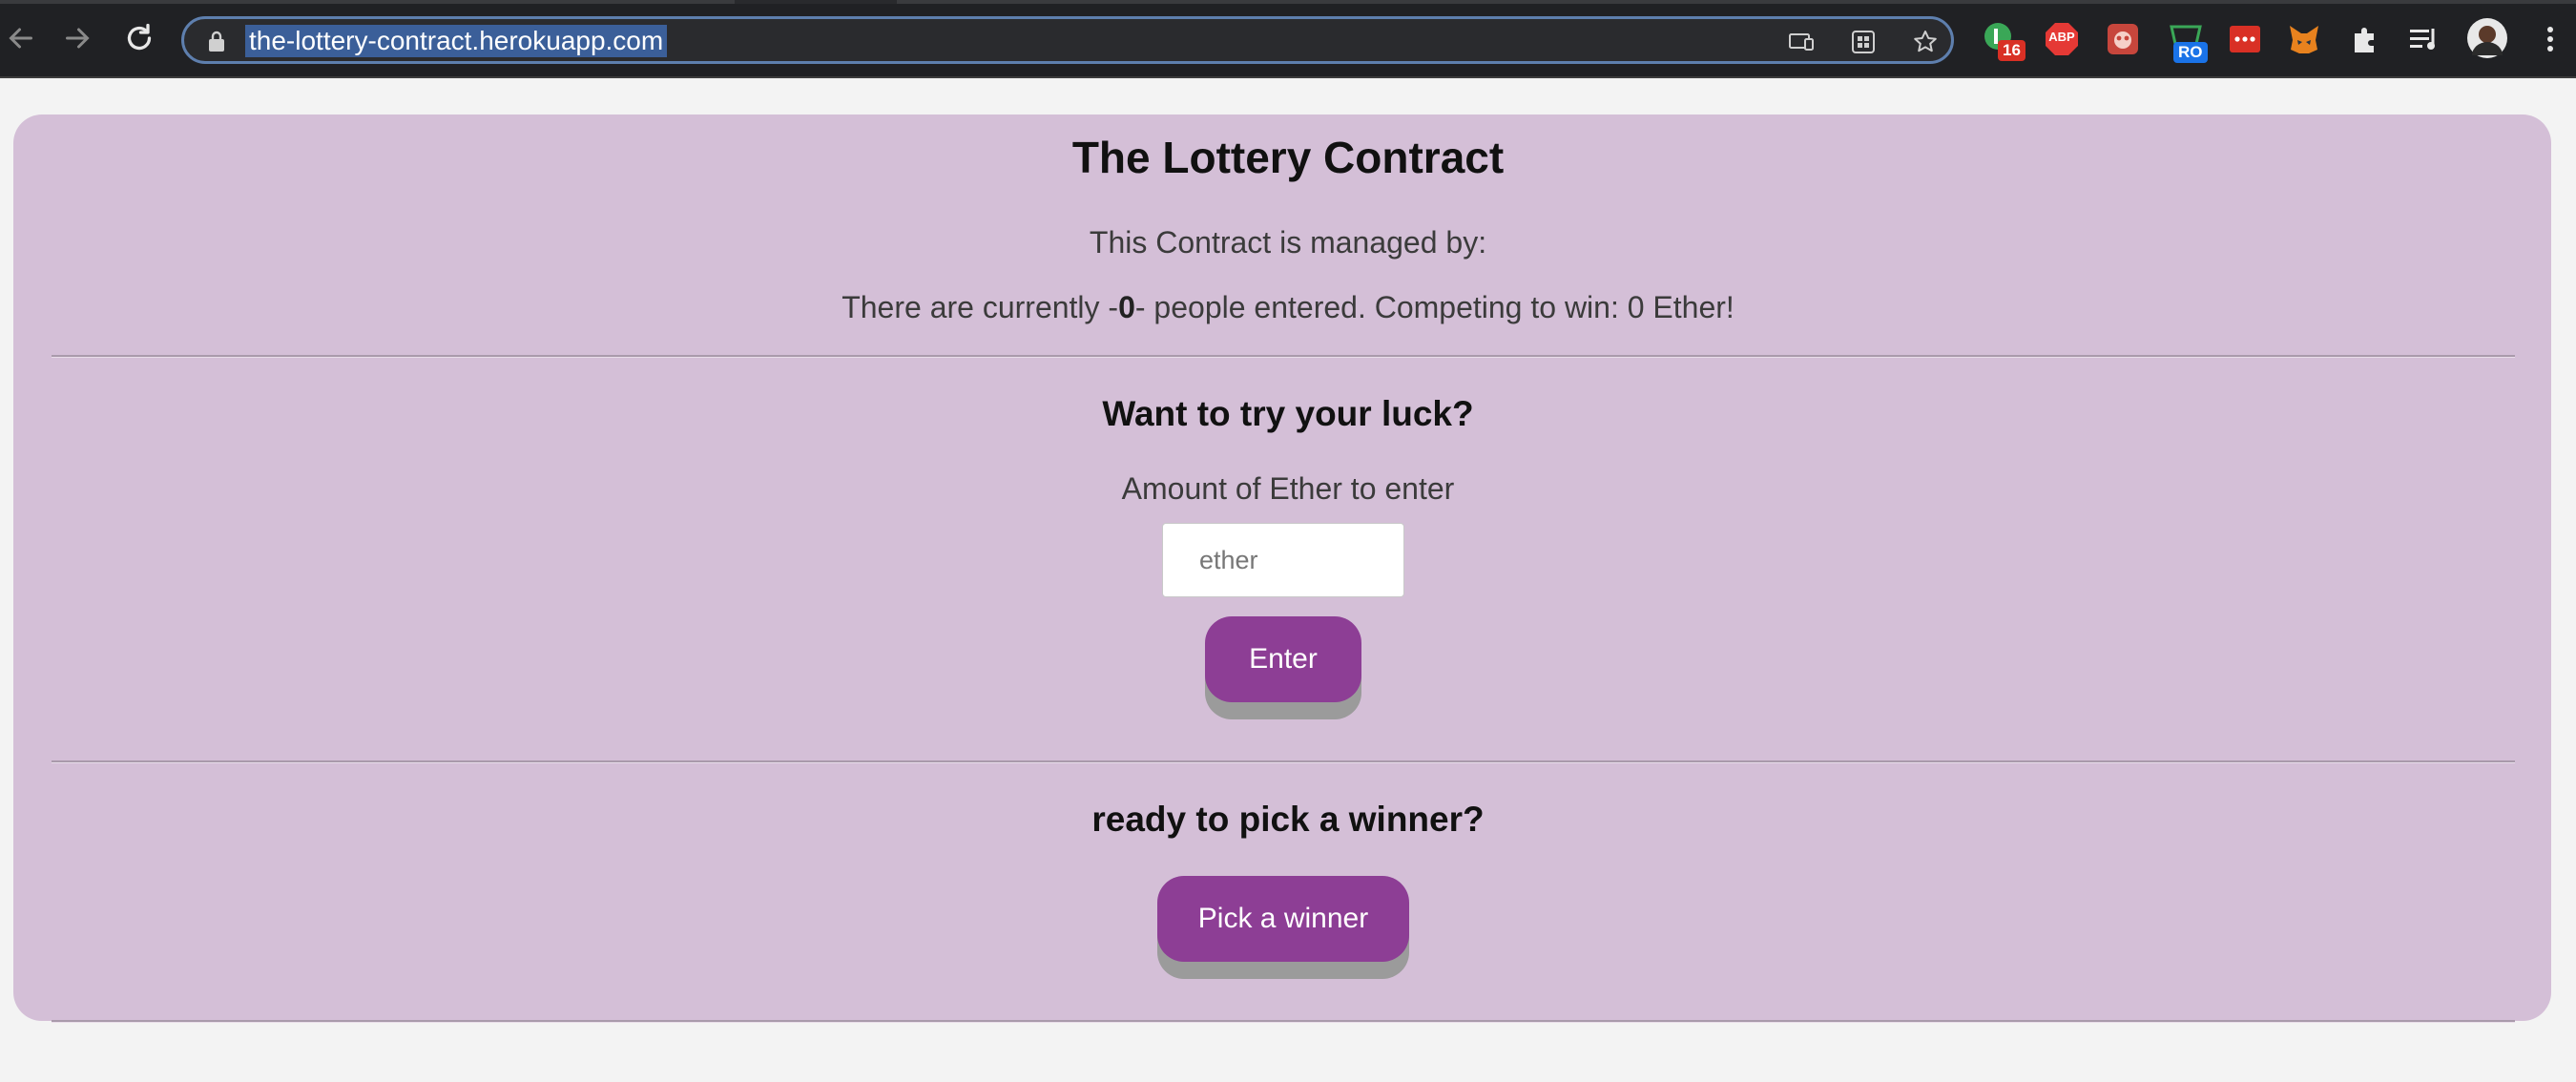 Image resolution: width=2576 pixels, height=1082 pixels. Describe the element at coordinates (1288, 819) in the screenshot. I see `pick-winner-heading: ready to pick a winner?` at that location.